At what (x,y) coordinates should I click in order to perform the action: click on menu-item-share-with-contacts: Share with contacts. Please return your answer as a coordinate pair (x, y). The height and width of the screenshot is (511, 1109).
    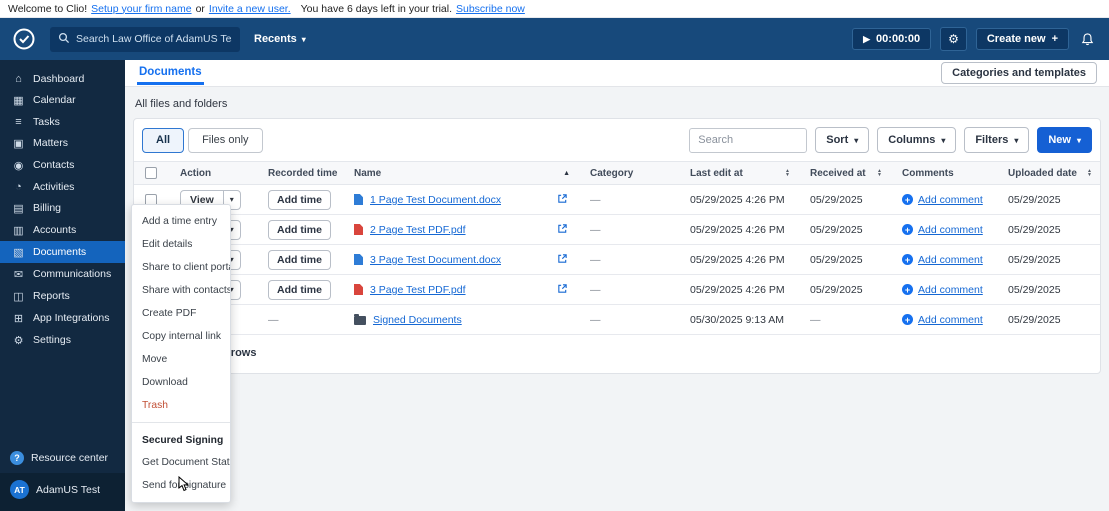
    Looking at the image, I should click on (181, 290).